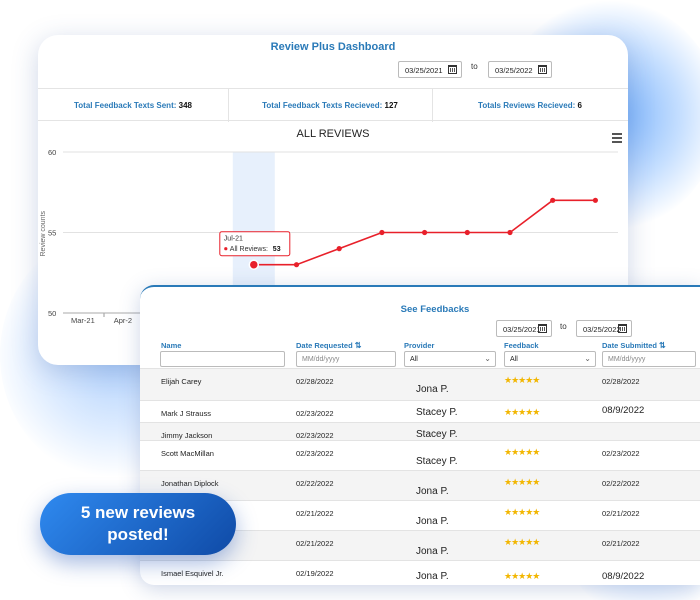 The image size is (700, 600). I want to click on column-header-date-requested: Date Requested ⇅, so click(328, 345).